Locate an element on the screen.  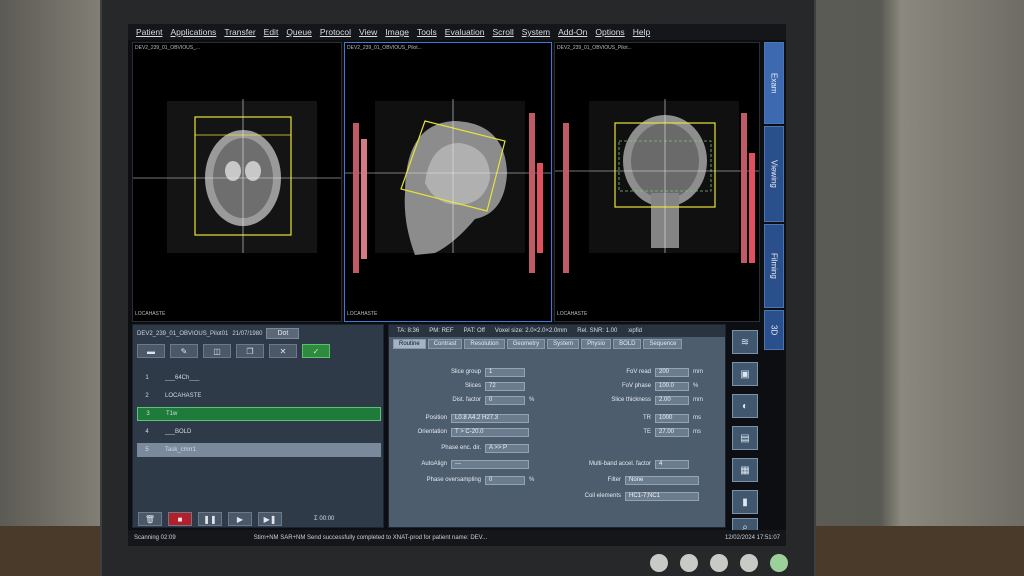
fov-read-unit: mm is located at coordinates (698, 372).